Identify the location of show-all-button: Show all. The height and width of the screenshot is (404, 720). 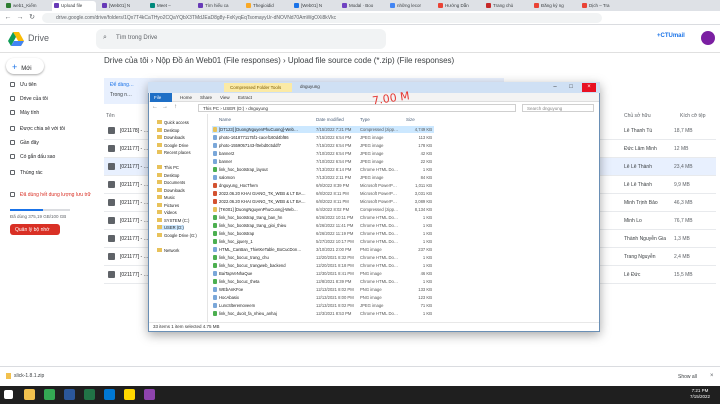
(687, 377).